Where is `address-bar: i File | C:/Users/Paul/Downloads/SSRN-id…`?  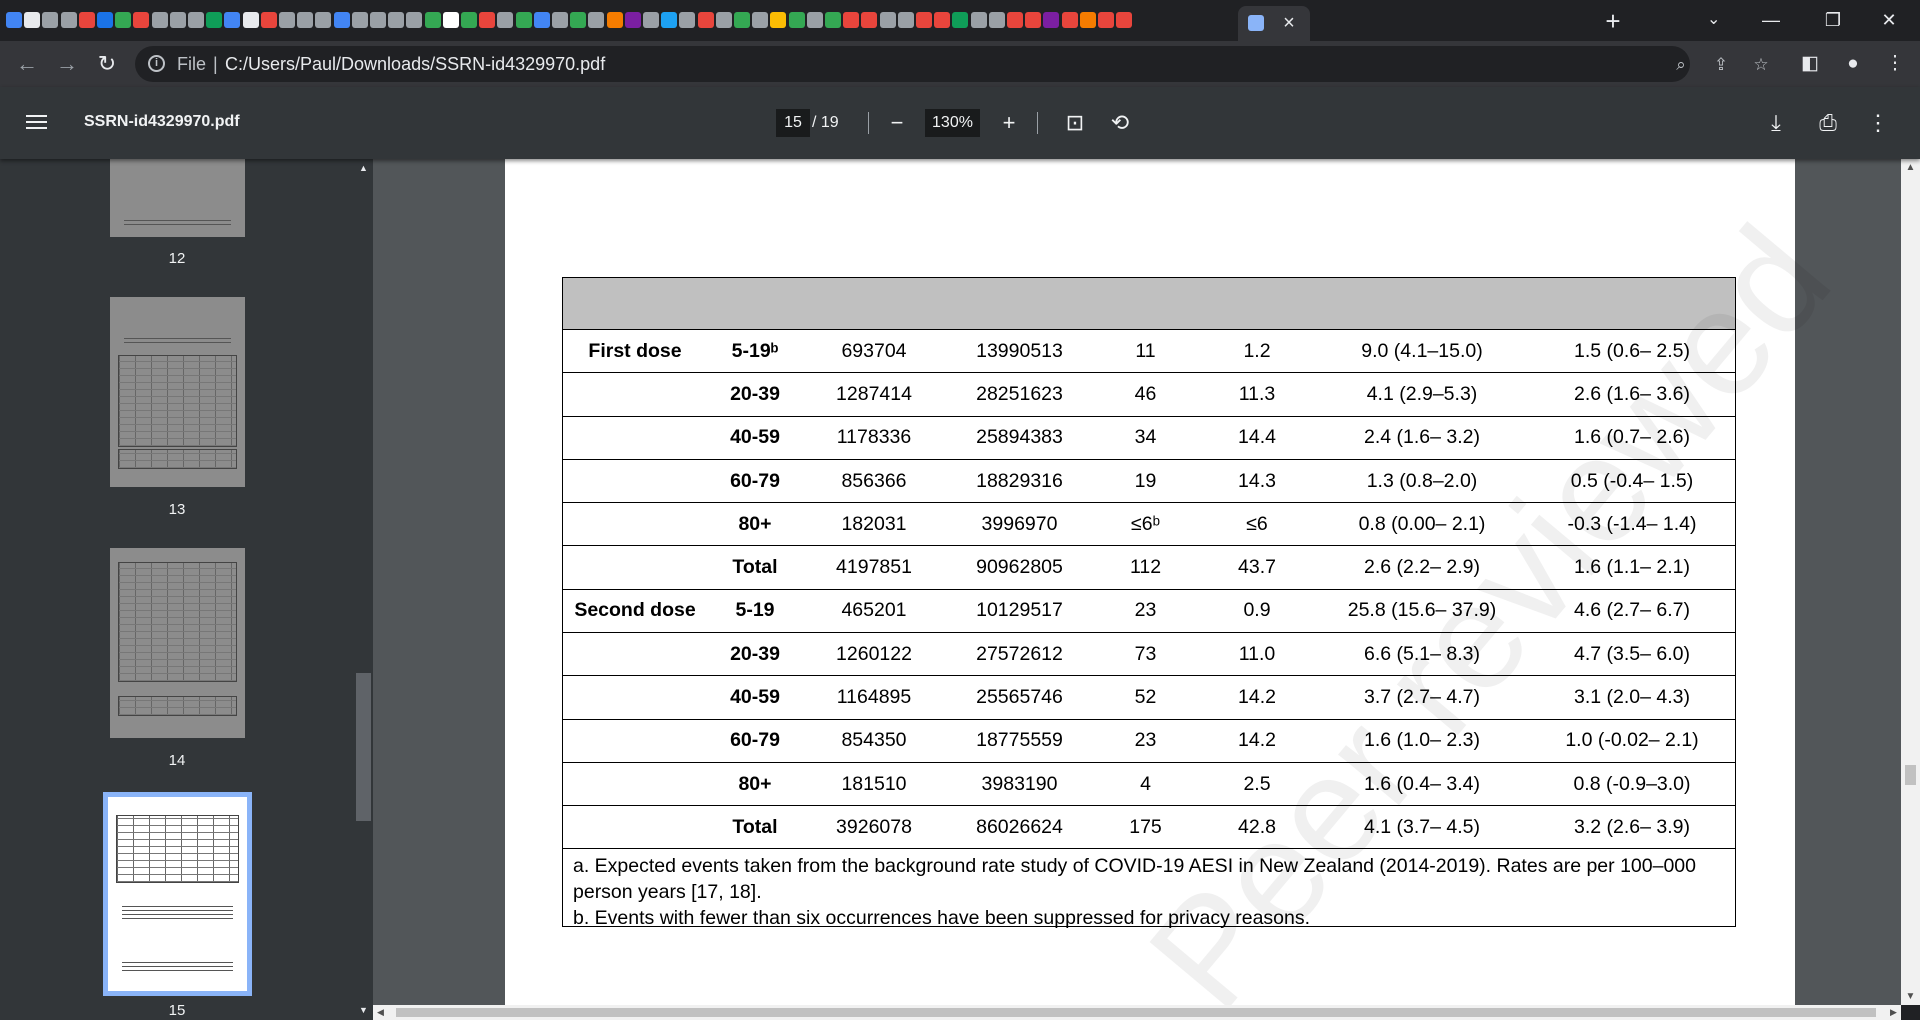
address-bar: i File | C:/Users/Paul/Downloads/SSRN-id… is located at coordinates (952, 64).